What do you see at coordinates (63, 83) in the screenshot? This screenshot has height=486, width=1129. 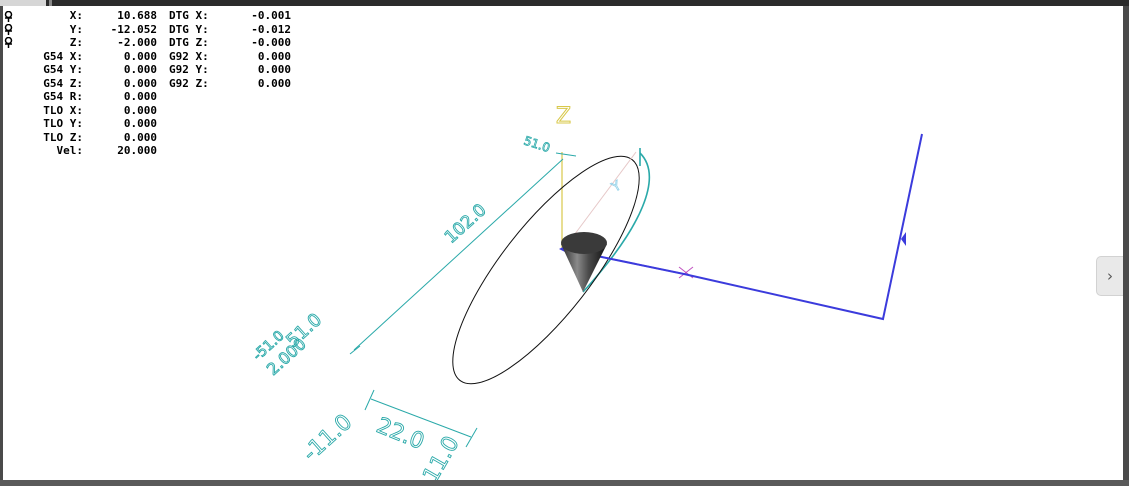 I see `dro-label: G54 Z:` at bounding box center [63, 83].